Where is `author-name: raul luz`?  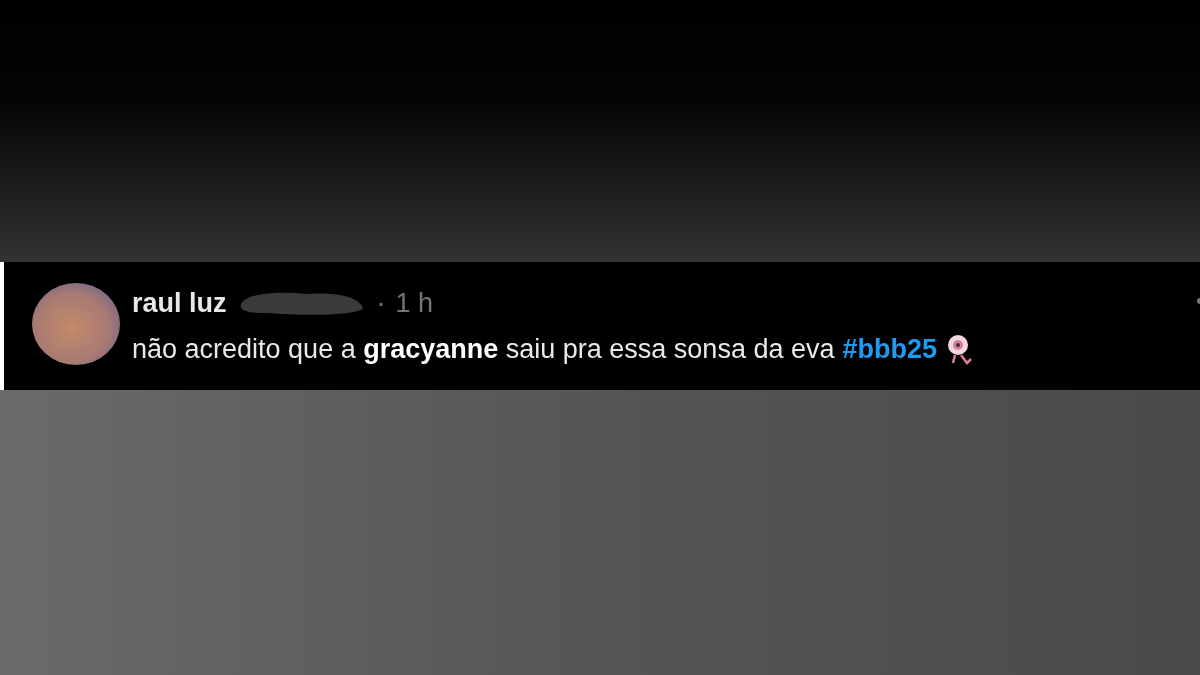 author-name: raul luz is located at coordinates (179, 303).